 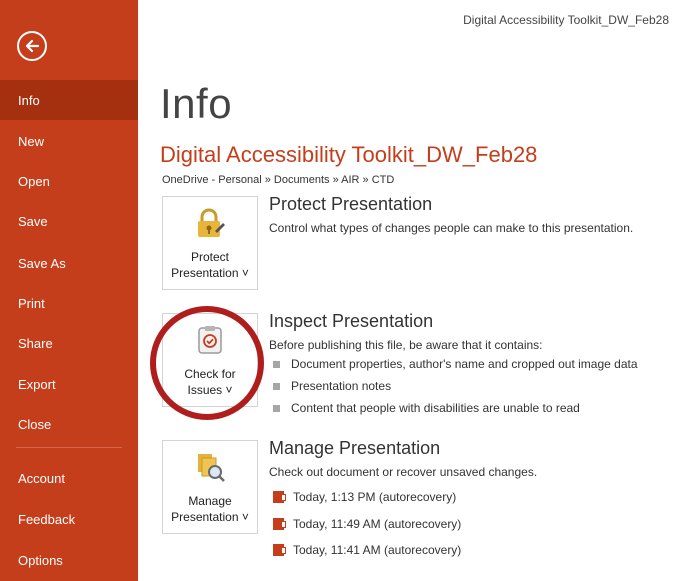 What do you see at coordinates (69, 221) in the screenshot?
I see `nav-item-save: Save` at bounding box center [69, 221].